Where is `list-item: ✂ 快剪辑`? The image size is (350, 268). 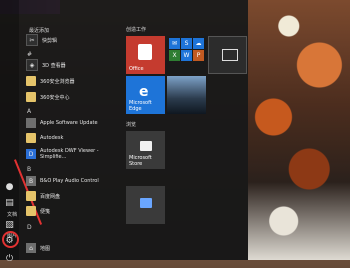 list-item: ✂ 快剪辑 is located at coordinates (72, 40).